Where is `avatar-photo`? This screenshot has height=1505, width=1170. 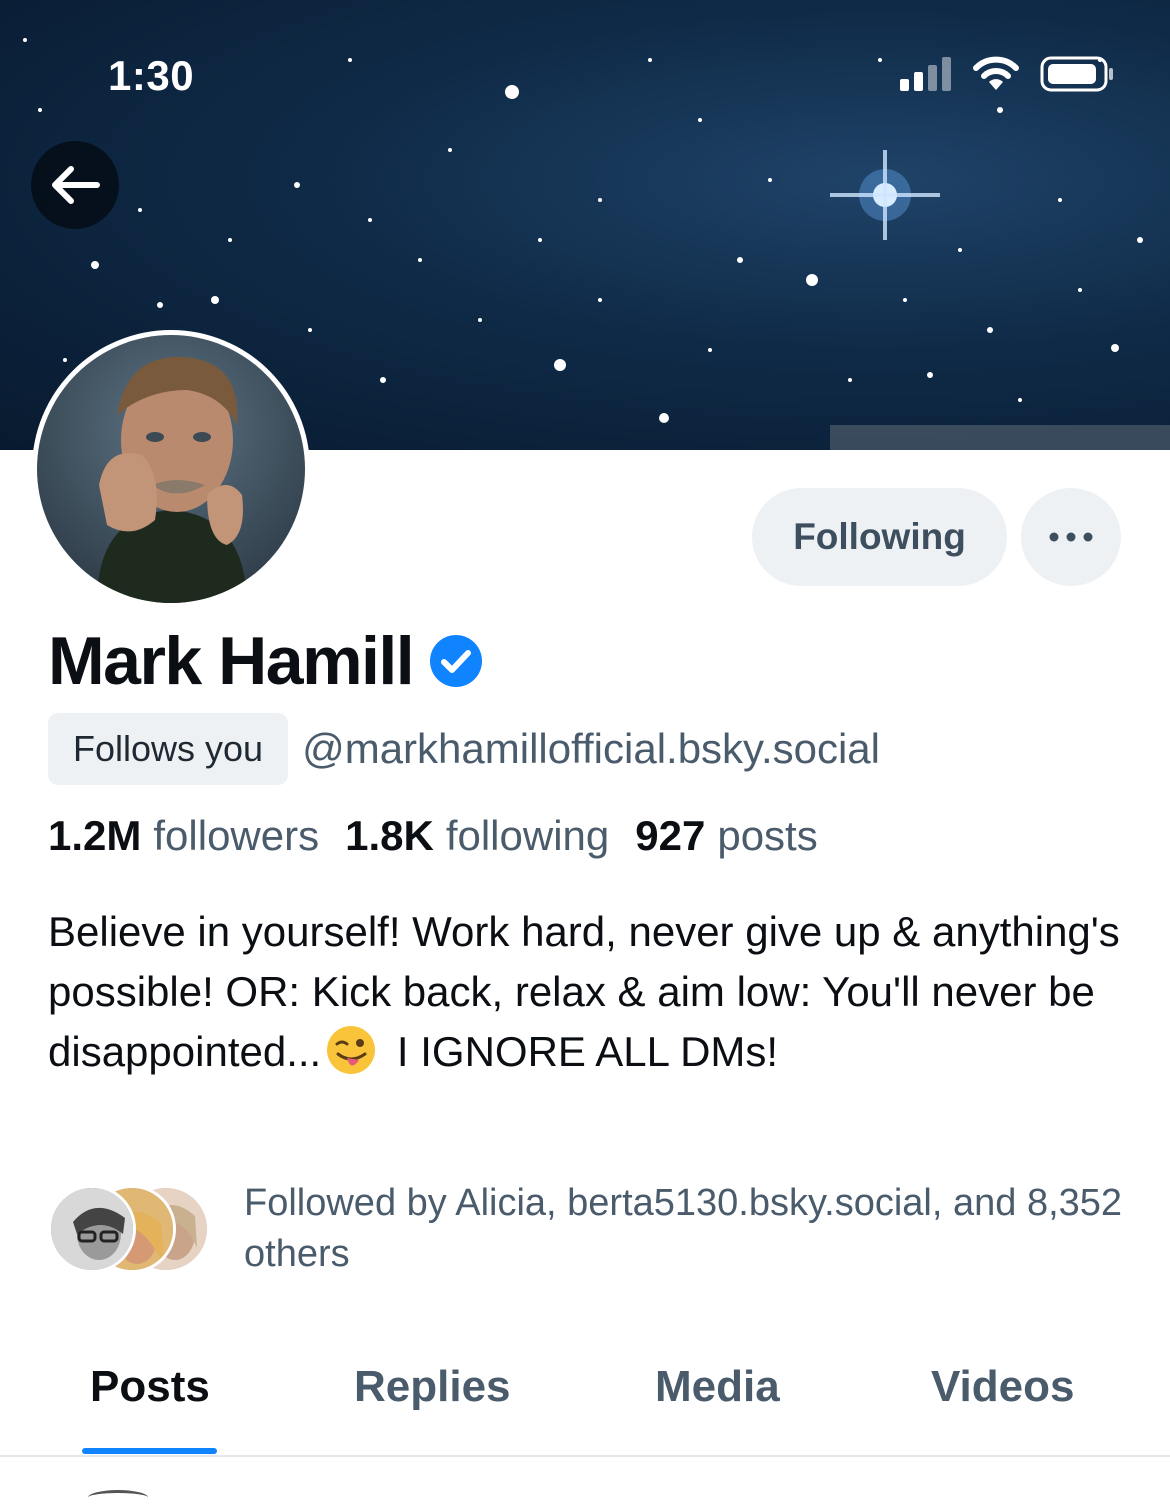
avatar-photo is located at coordinates (171, 469).